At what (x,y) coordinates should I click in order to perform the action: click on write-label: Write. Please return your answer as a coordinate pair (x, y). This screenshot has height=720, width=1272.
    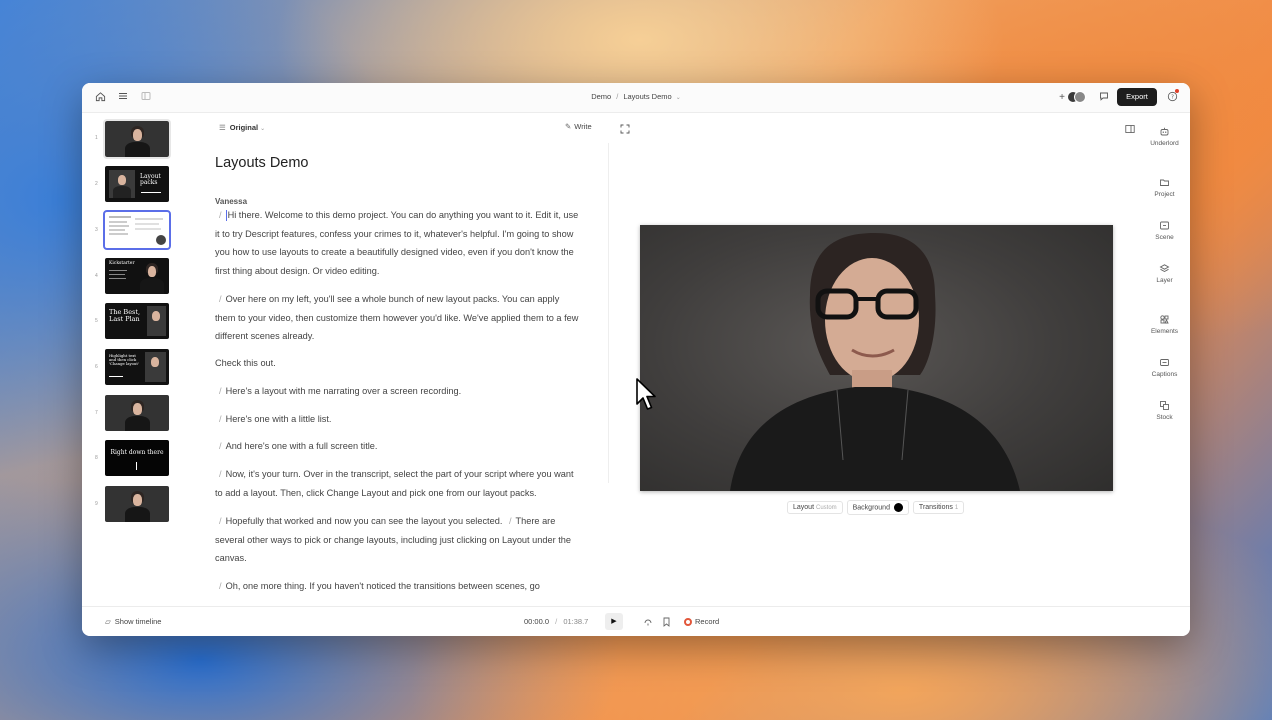
    Looking at the image, I should click on (583, 126).